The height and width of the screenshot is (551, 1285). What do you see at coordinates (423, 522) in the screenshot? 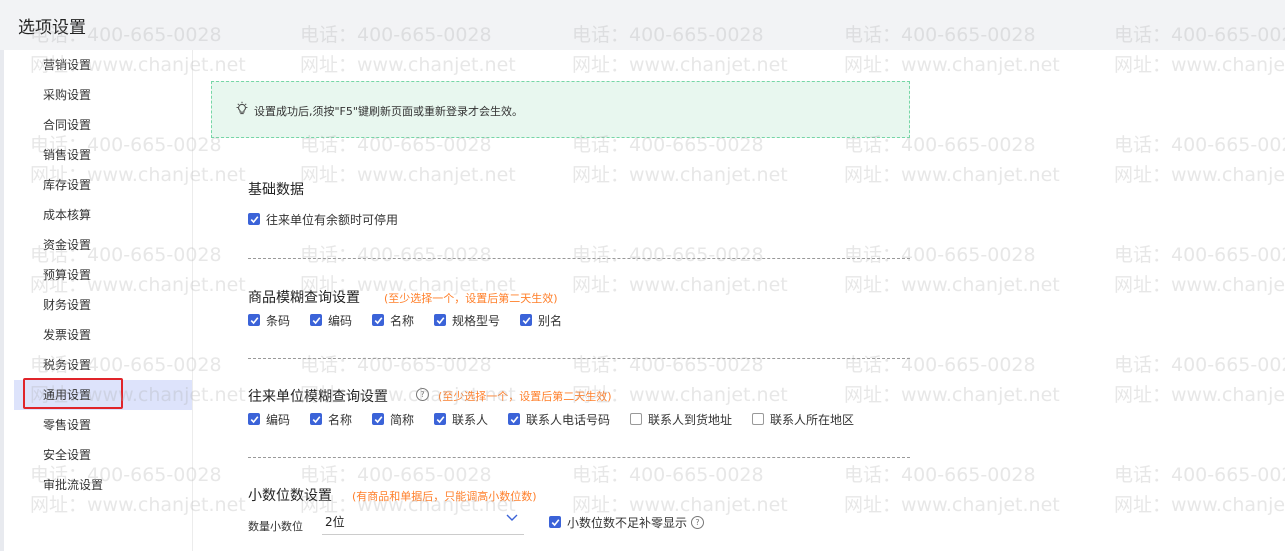
I see `quantity-decimal-select: 2位` at bounding box center [423, 522].